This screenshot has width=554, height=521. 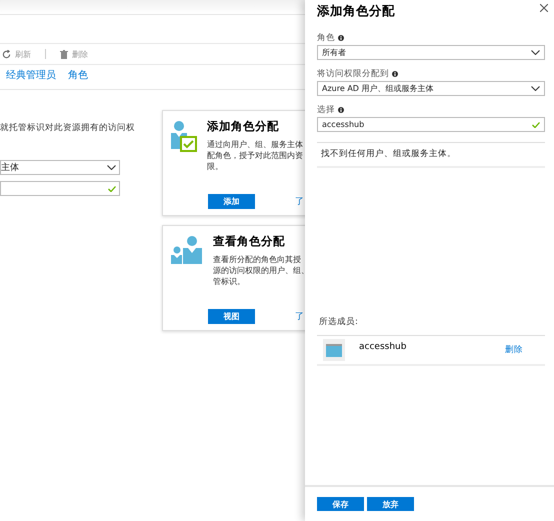 I want to click on save-button: 保存, so click(x=340, y=504).